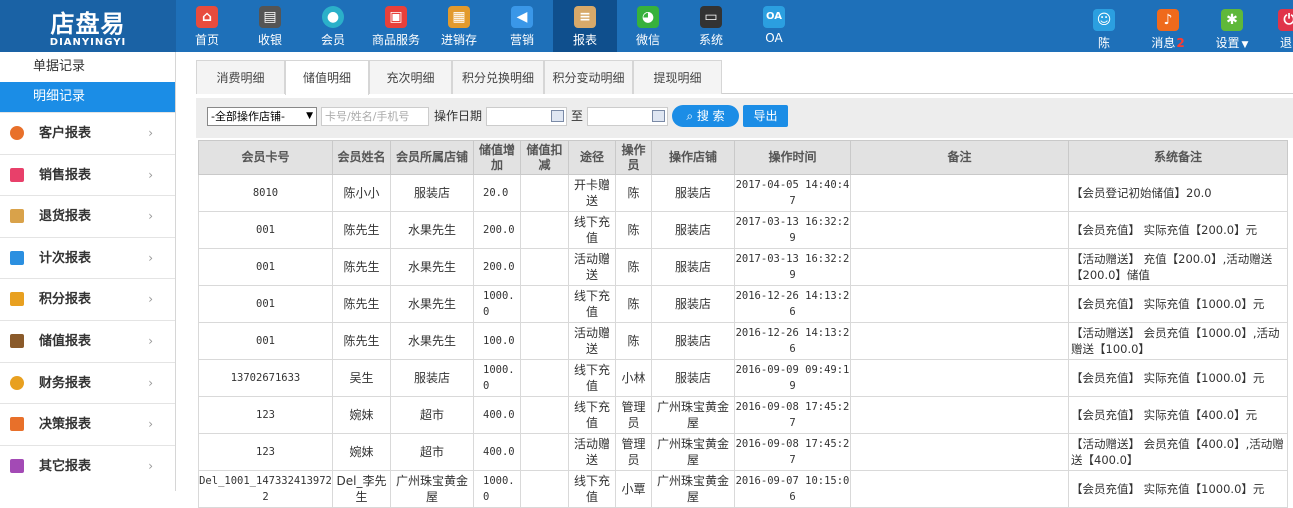 This screenshot has height=508, width=1293. Describe the element at coordinates (1178, 378) in the screenshot. I see `table-cell: 【会员充值】 实际充值【1000.0】元` at that location.